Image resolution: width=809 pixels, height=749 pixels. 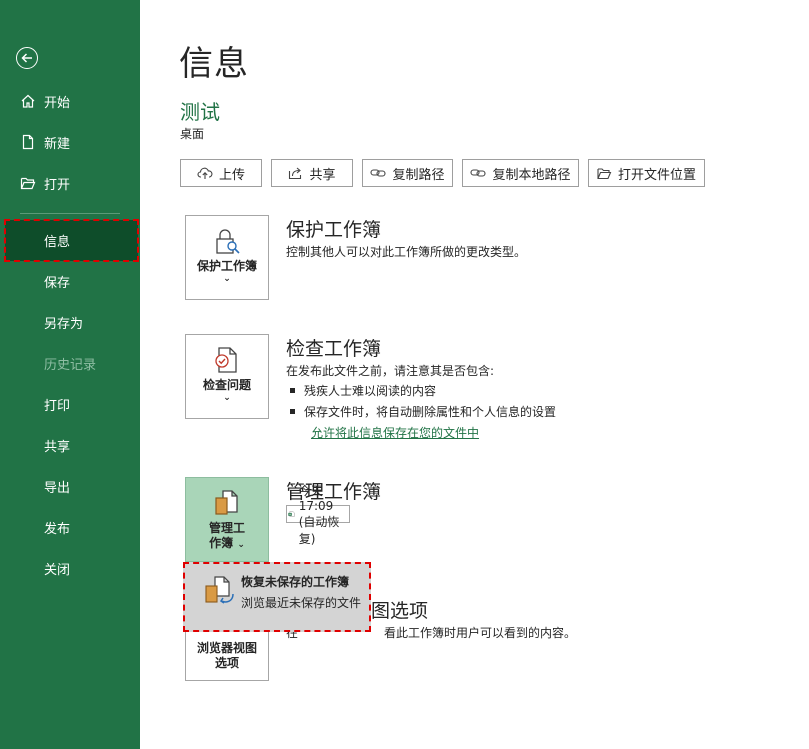 What do you see at coordinates (295, 173) in the screenshot?
I see `share-icon` at bounding box center [295, 173].